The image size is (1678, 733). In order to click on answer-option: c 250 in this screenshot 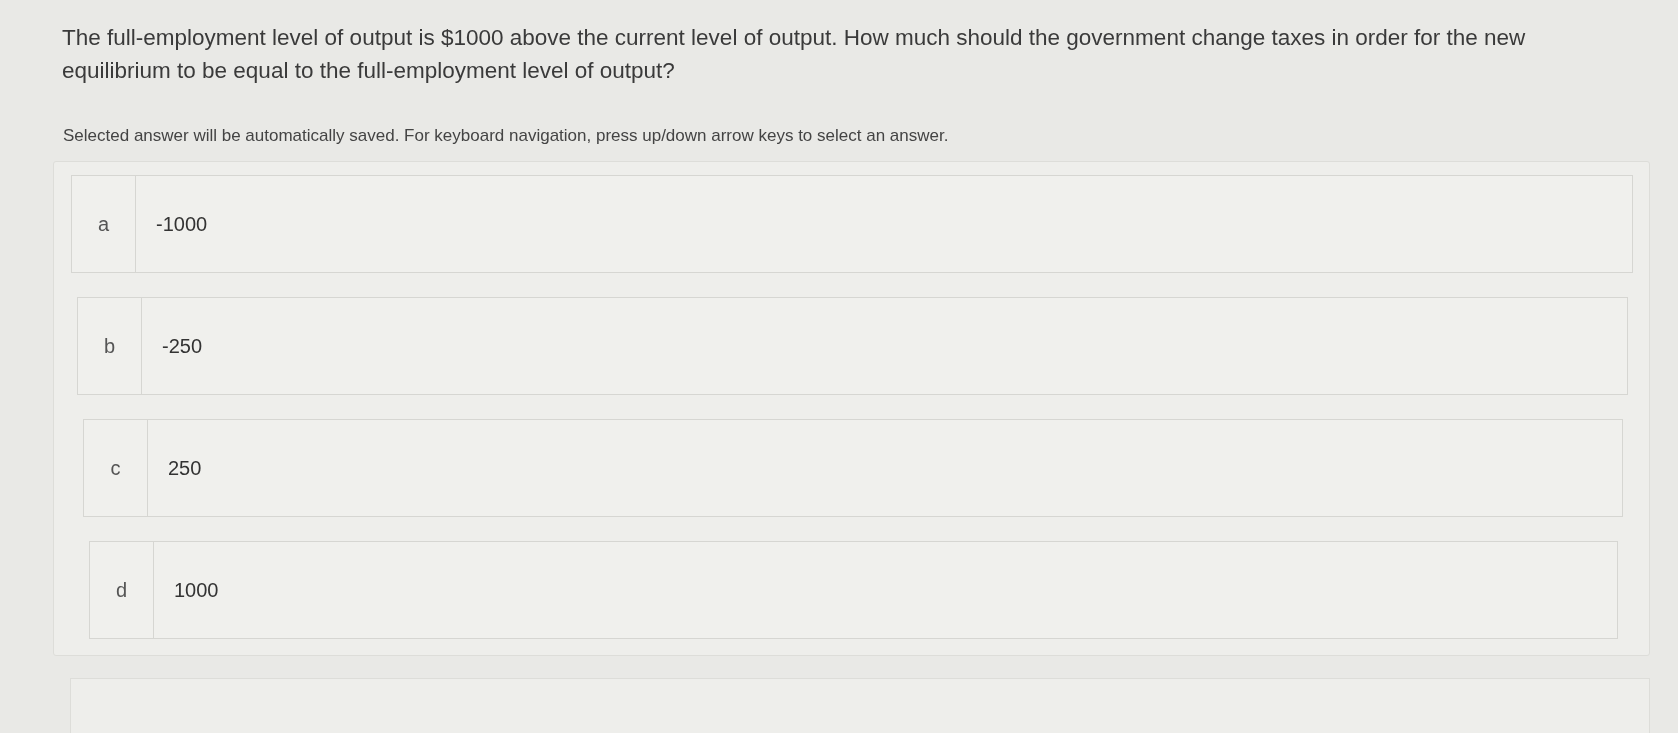, I will do `click(853, 467)`.